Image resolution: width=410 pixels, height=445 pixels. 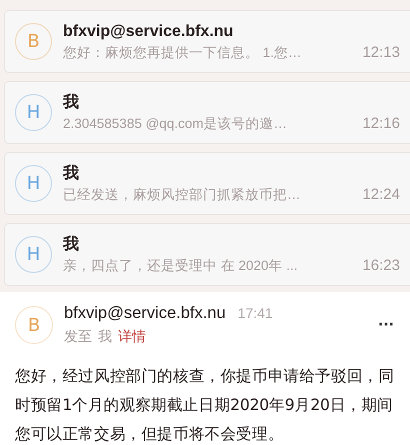 I want to click on message-time: 17:41, so click(x=255, y=313).